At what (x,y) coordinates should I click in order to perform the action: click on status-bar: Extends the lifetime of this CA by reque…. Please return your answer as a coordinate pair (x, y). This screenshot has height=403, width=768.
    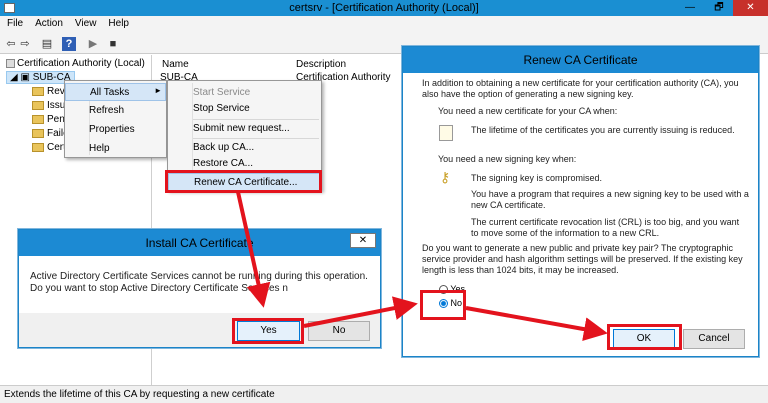
    Looking at the image, I should click on (384, 394).